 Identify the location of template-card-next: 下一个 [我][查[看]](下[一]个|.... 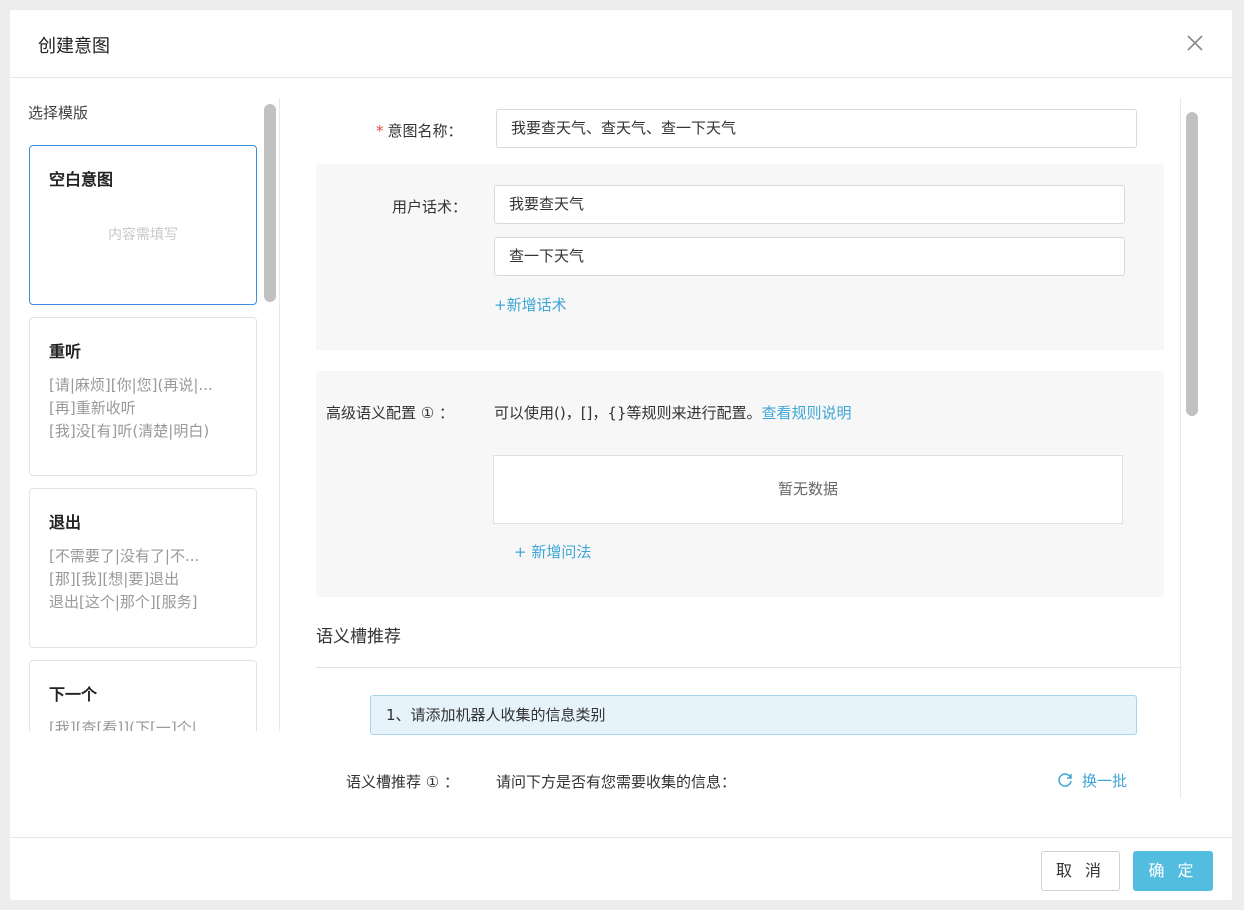
(143, 695).